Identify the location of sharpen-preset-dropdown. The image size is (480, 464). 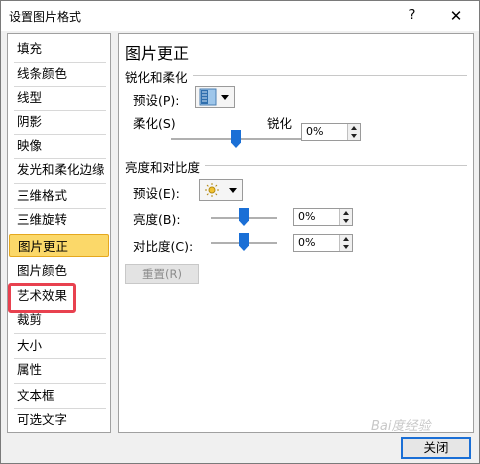
(215, 97).